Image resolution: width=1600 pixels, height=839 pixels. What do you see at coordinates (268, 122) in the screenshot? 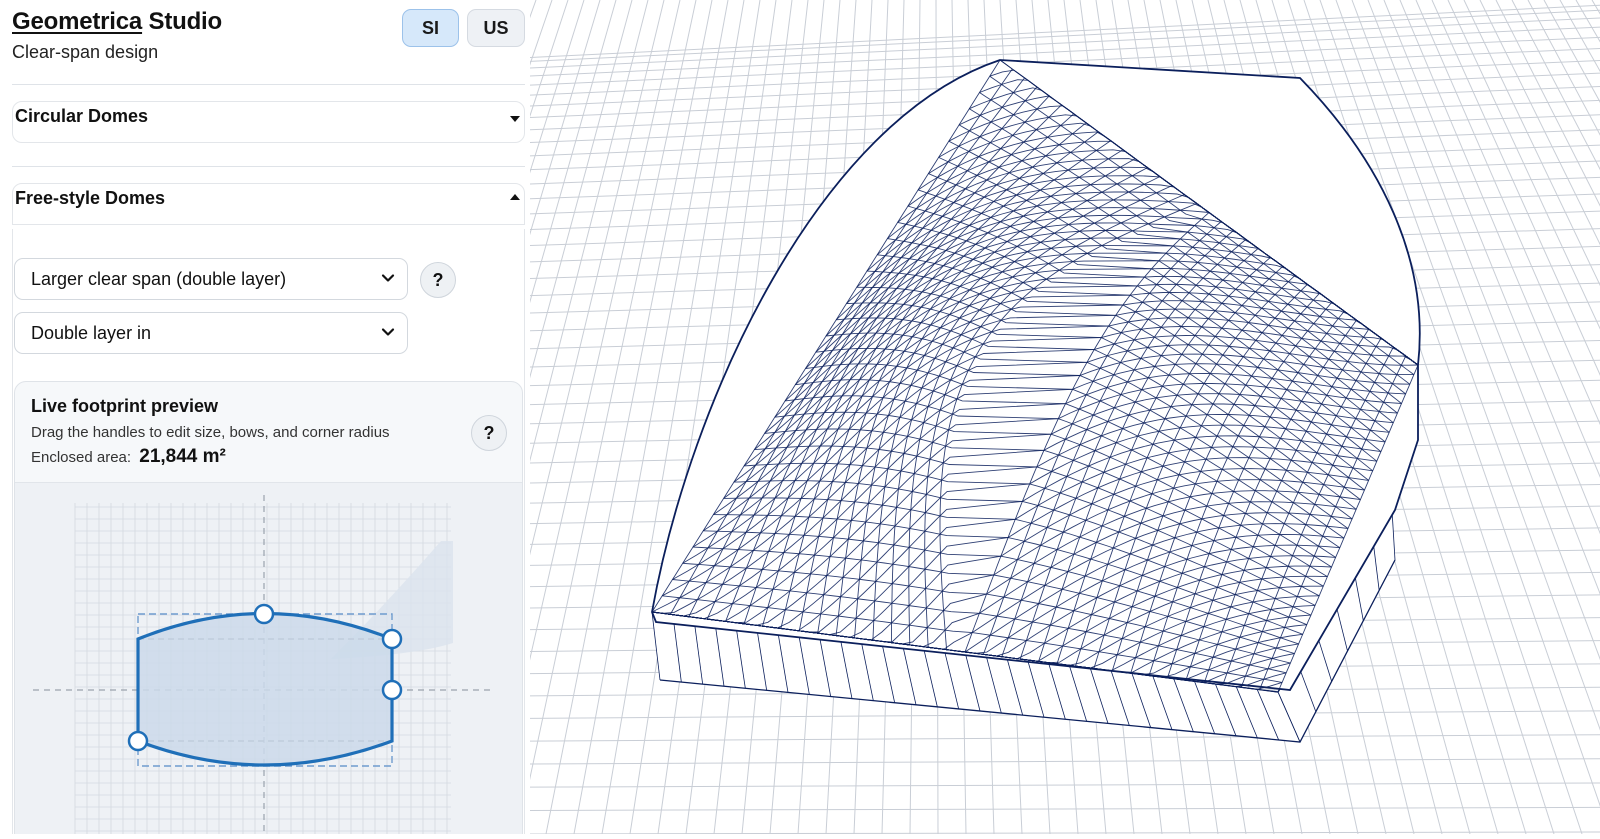
I see `section-circular-domes: Circular Domes` at bounding box center [268, 122].